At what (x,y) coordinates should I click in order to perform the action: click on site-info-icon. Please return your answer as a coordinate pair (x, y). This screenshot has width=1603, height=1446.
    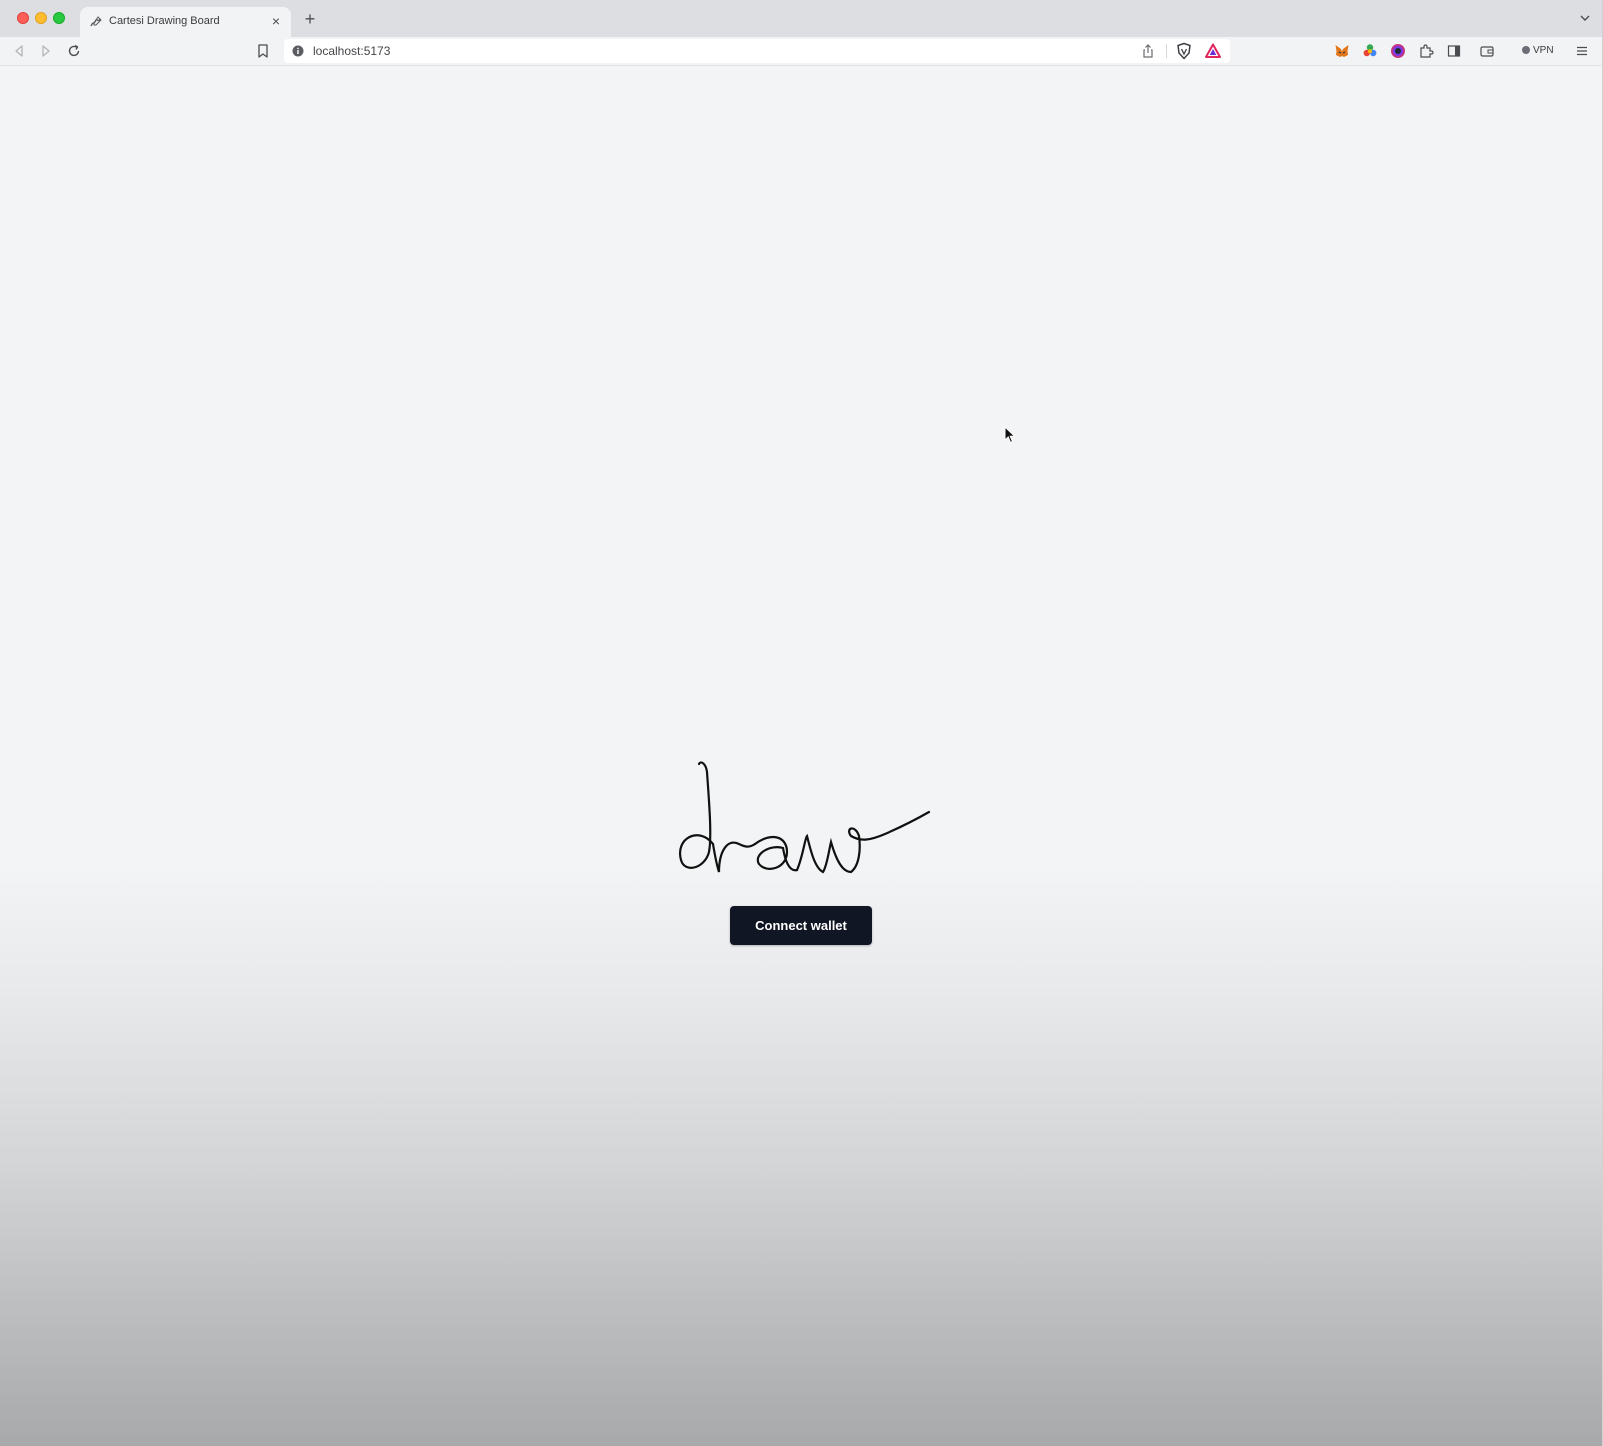
    Looking at the image, I should click on (298, 51).